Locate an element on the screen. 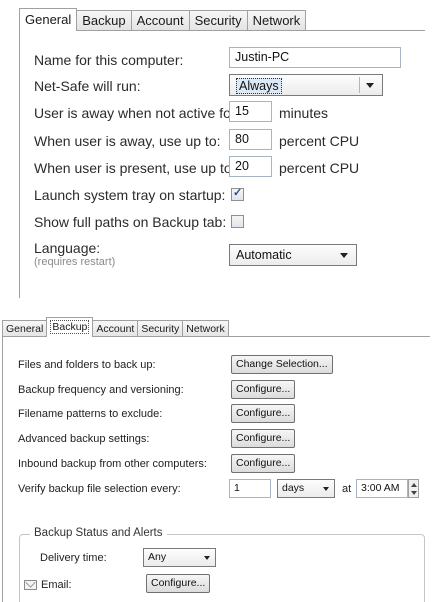 Image resolution: width=435 pixels, height=602 pixels. delivery-time-value: Any is located at coordinates (157, 557).